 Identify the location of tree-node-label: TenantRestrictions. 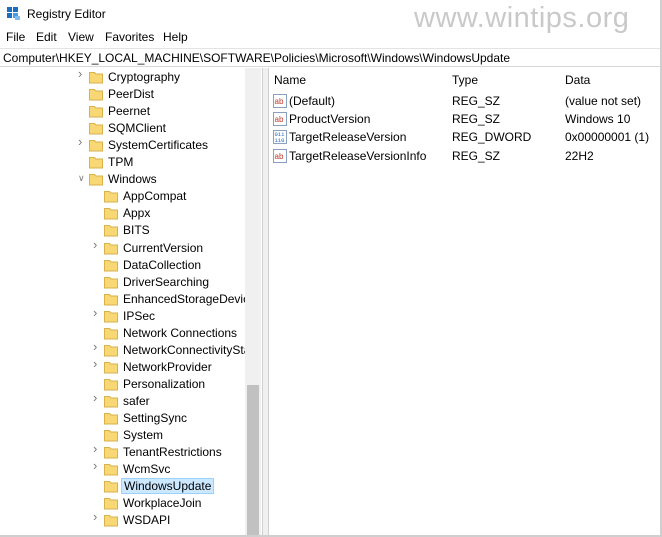
(172, 452).